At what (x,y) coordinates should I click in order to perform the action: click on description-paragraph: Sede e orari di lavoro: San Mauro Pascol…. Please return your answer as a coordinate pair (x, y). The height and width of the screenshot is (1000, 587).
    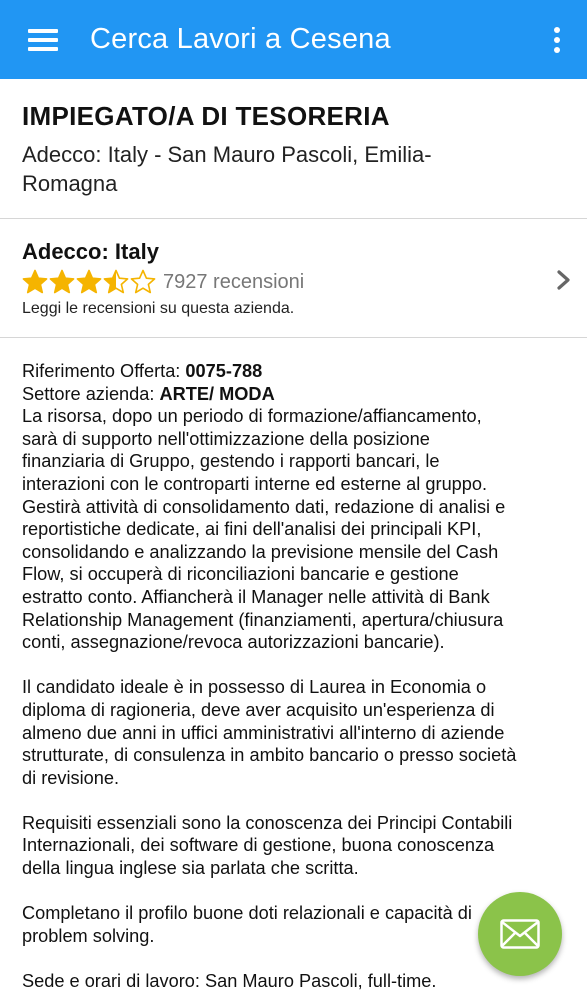
    Looking at the image, I should click on (229, 981).